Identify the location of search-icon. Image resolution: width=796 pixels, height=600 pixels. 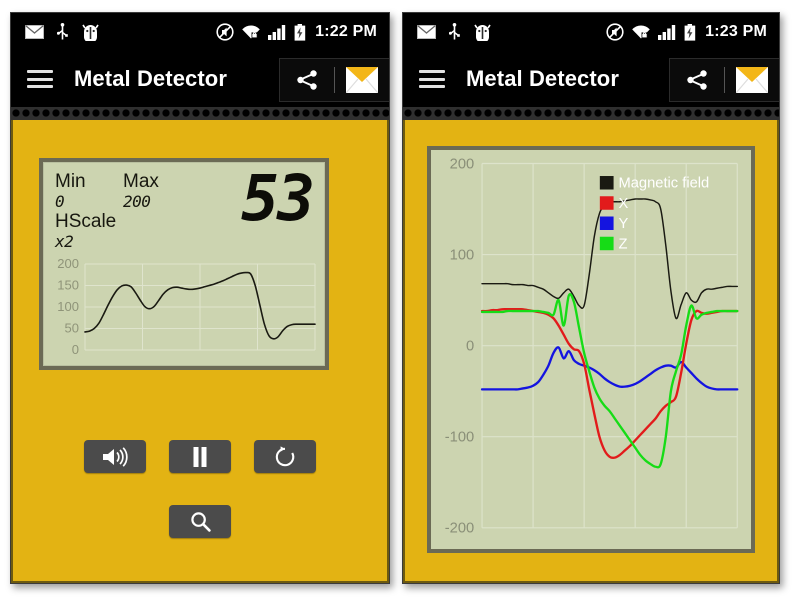
(200, 522).